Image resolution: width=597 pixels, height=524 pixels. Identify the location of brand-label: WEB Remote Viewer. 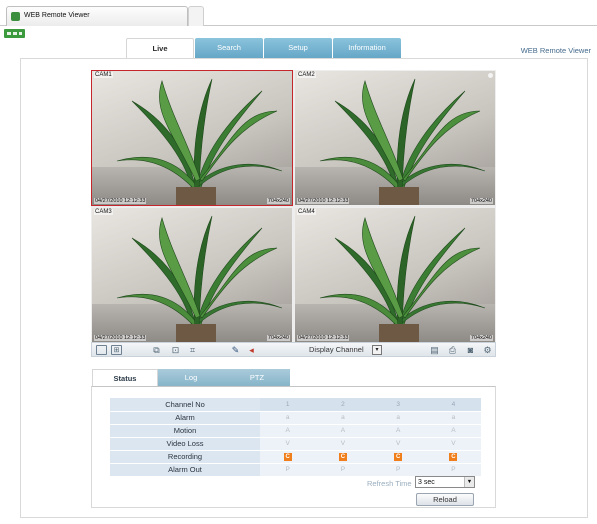
(555, 50).